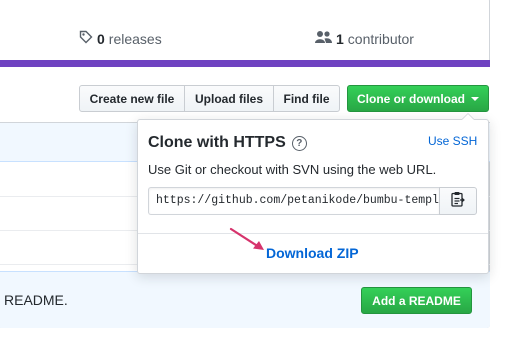 Image resolution: width=511 pixels, height=351 pixels. Describe the element at coordinates (452, 141) in the screenshot. I see `use-ssh-link: Use SSH` at that location.